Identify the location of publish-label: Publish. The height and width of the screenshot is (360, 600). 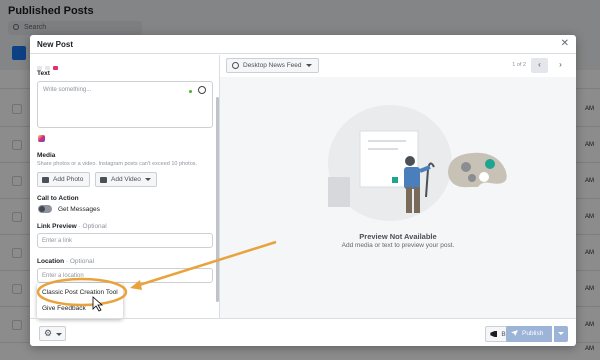
(533, 333).